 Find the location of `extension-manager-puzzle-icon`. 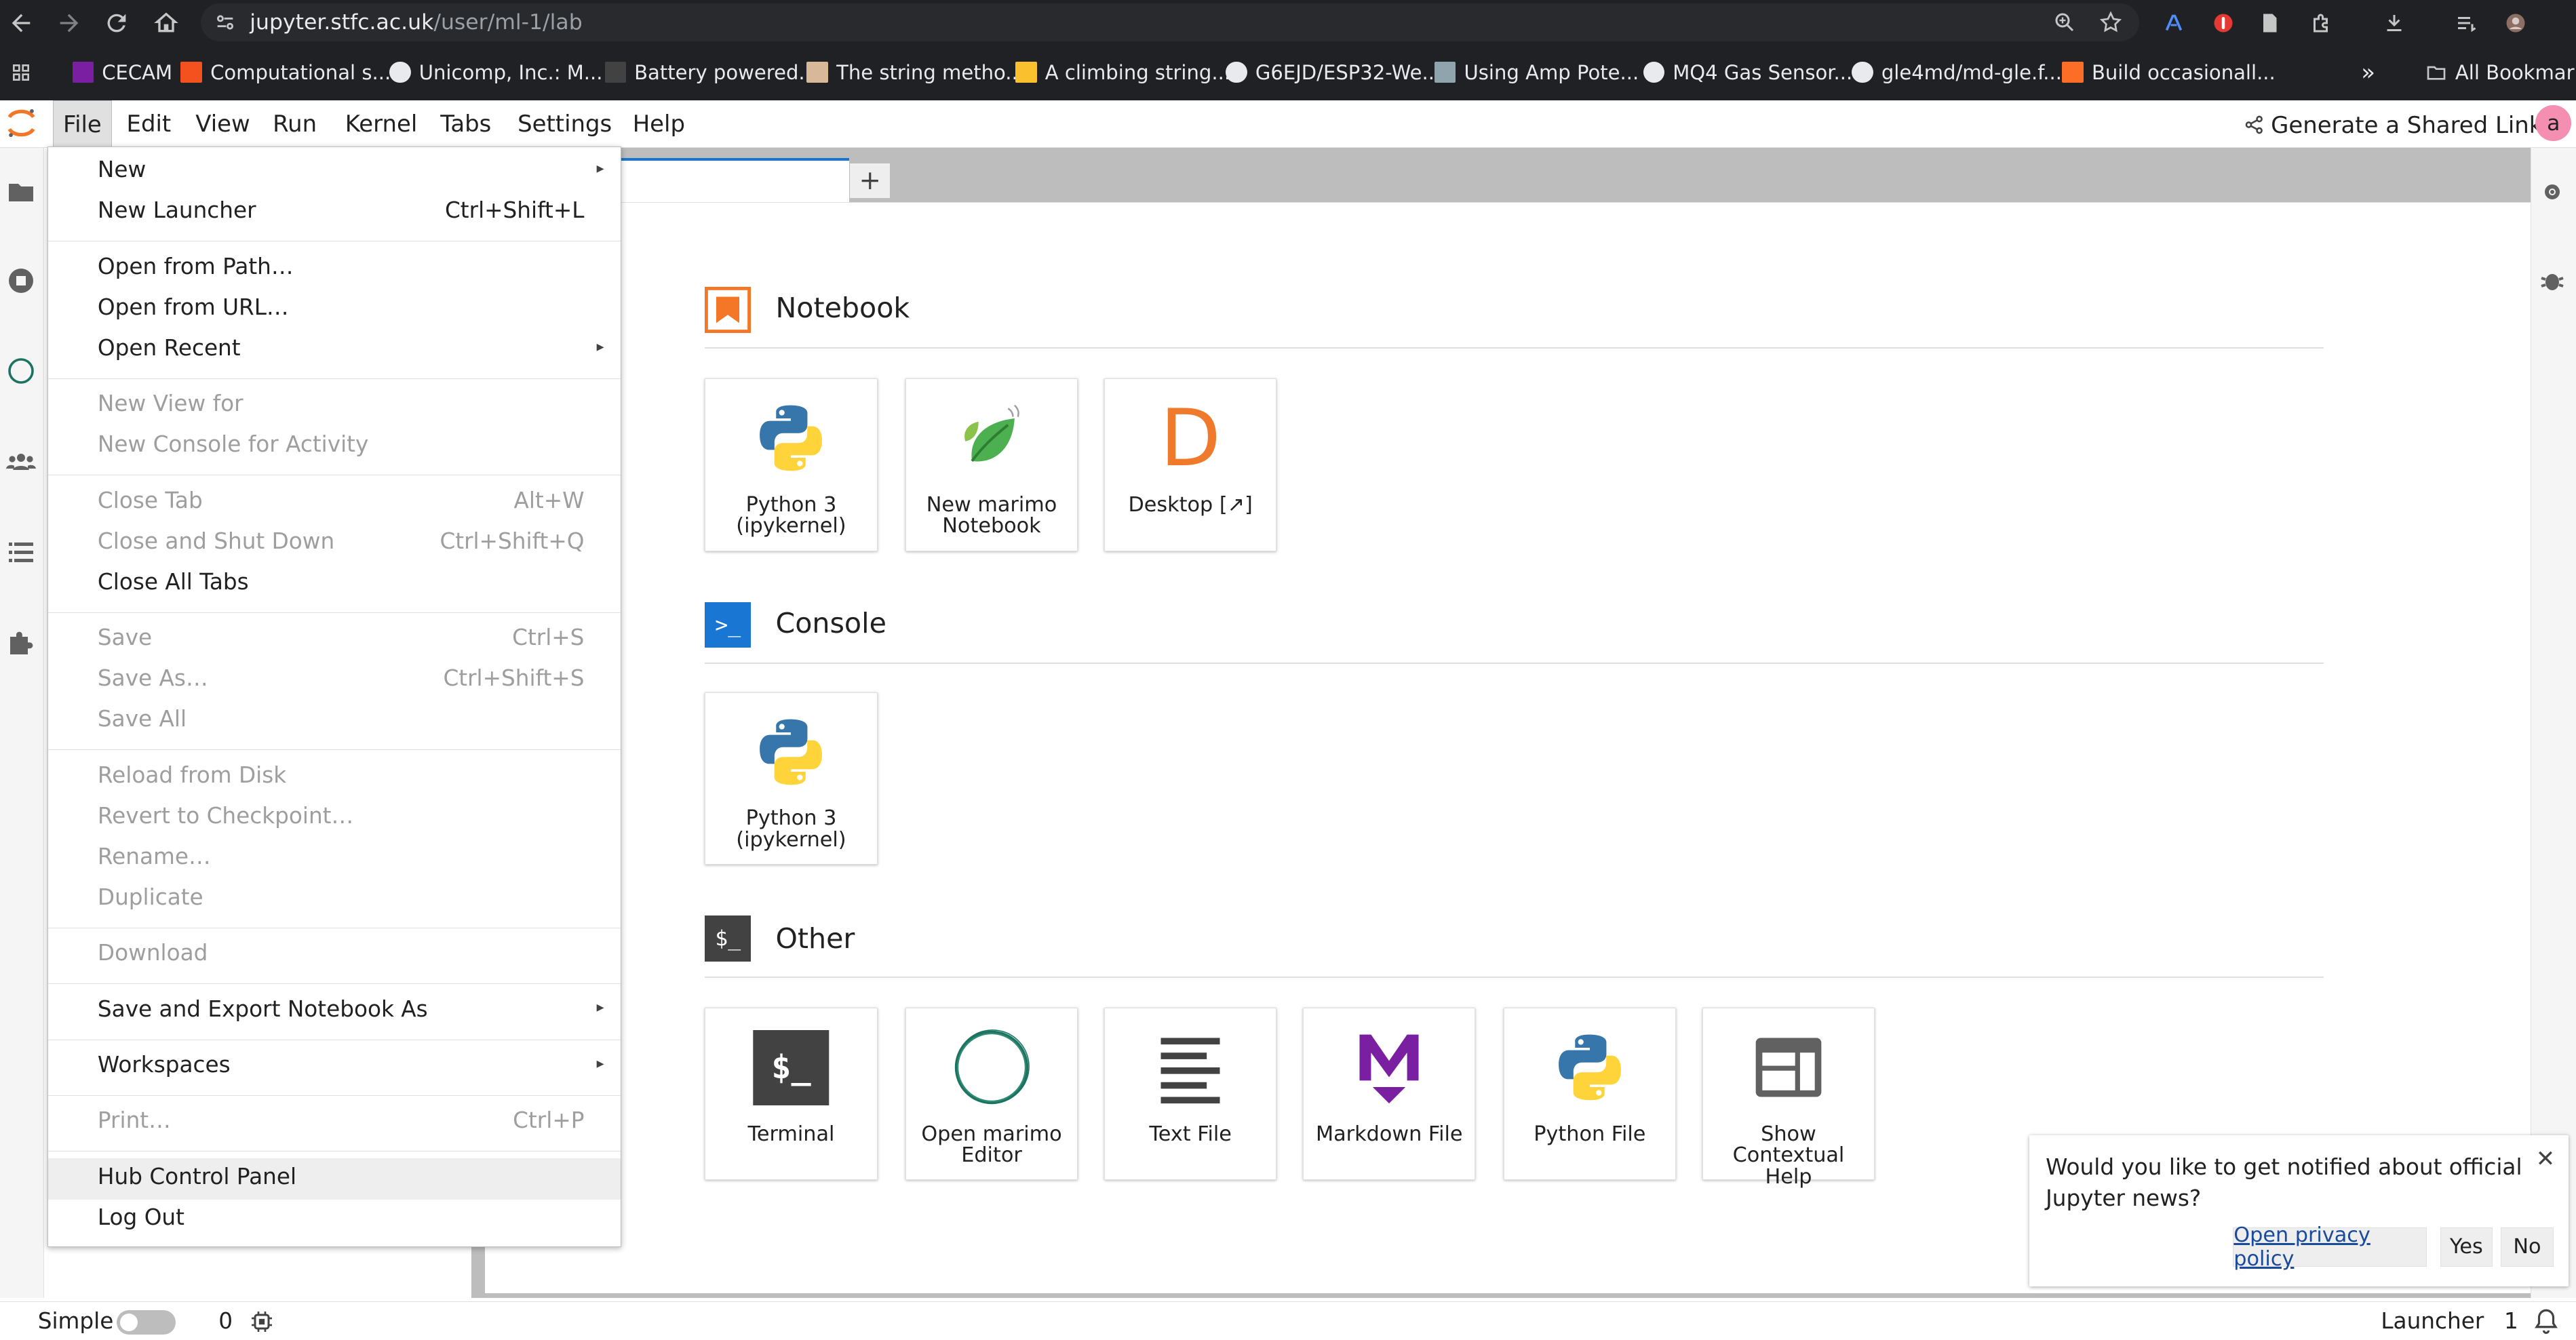

extension-manager-puzzle-icon is located at coordinates (21, 643).